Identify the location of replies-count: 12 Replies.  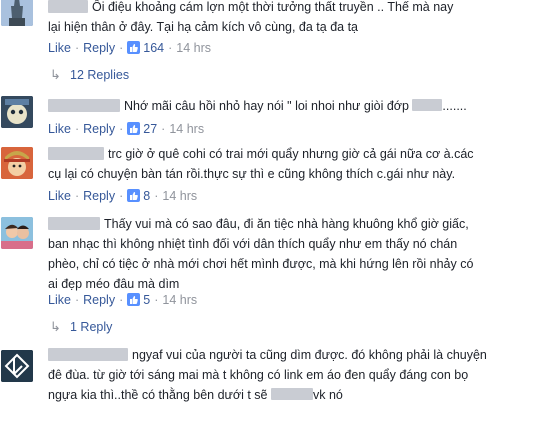
(99, 75).